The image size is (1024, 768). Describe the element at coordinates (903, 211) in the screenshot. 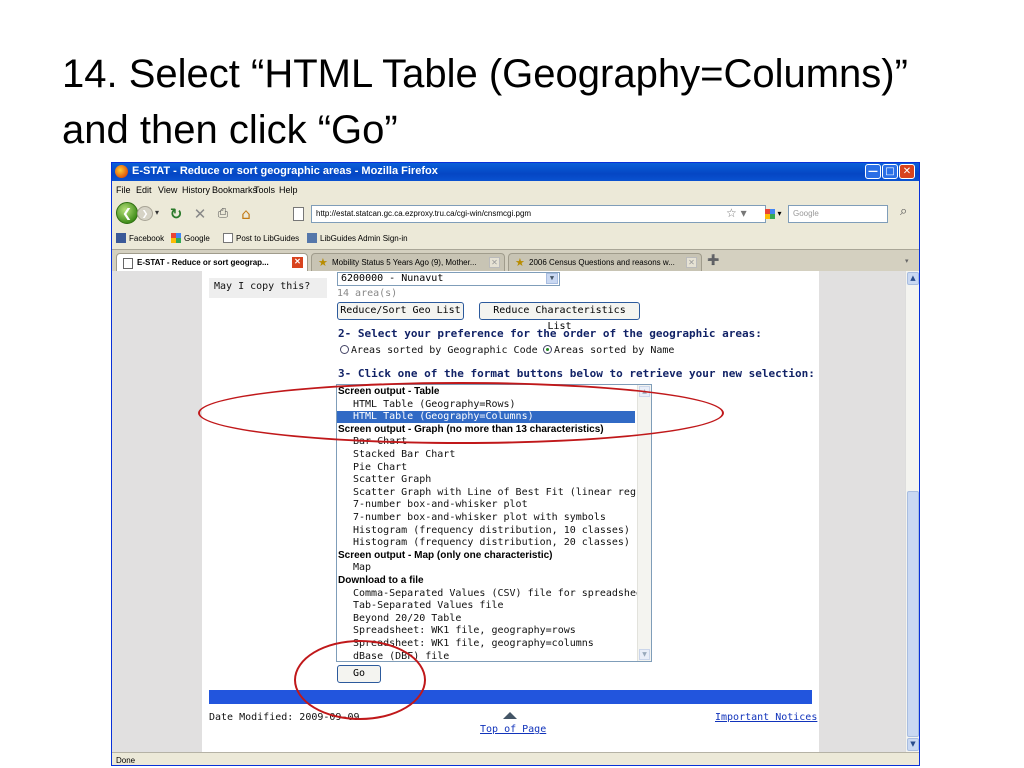

I see `search-magnifier-icon: ⌕` at that location.